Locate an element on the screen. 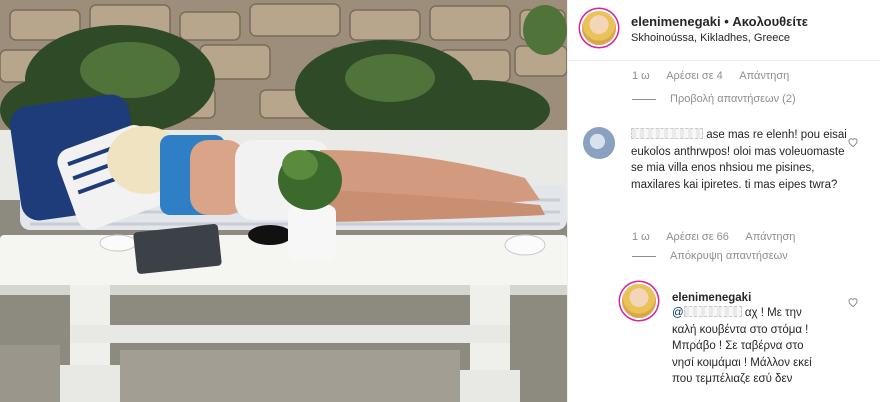 The width and height of the screenshot is (880, 402). hide-replies-button: Απόκρυψη απαντήσεων is located at coordinates (710, 256).